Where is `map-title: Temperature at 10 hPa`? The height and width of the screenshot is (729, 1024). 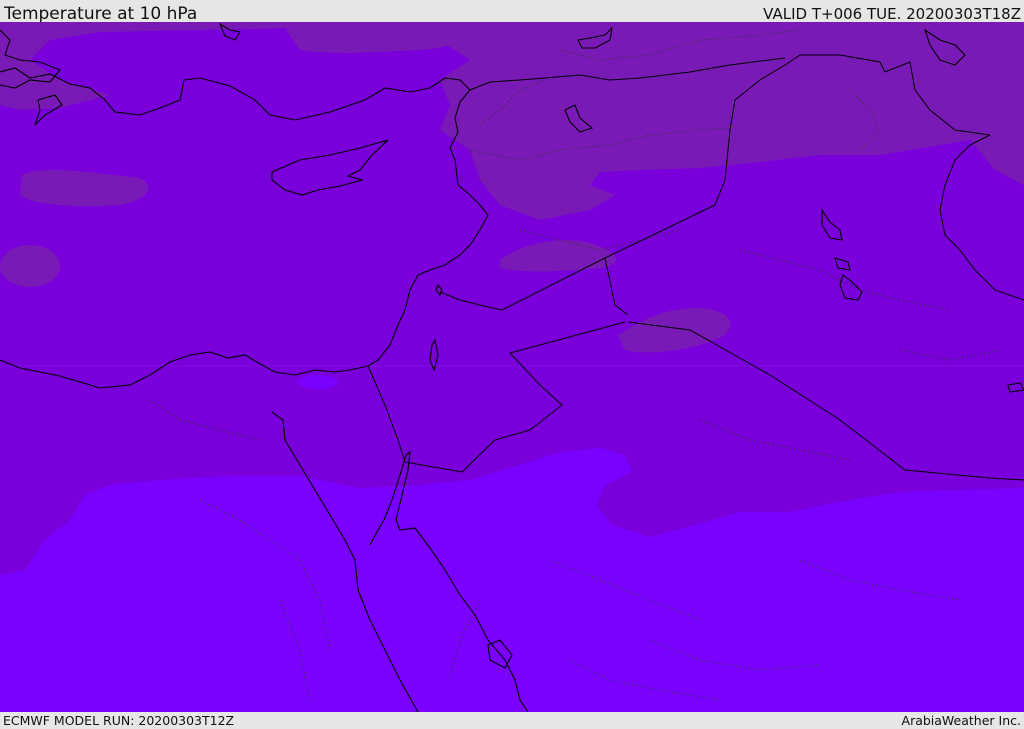 map-title: Temperature at 10 hPa is located at coordinates (101, 14).